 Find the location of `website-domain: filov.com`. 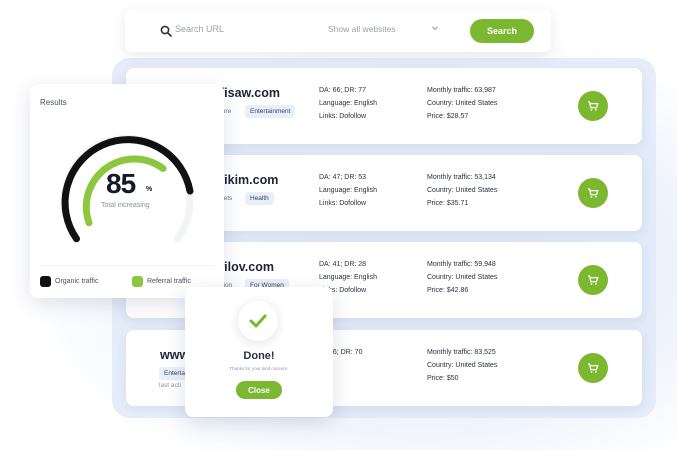

website-domain: filov.com is located at coordinates (247, 267).